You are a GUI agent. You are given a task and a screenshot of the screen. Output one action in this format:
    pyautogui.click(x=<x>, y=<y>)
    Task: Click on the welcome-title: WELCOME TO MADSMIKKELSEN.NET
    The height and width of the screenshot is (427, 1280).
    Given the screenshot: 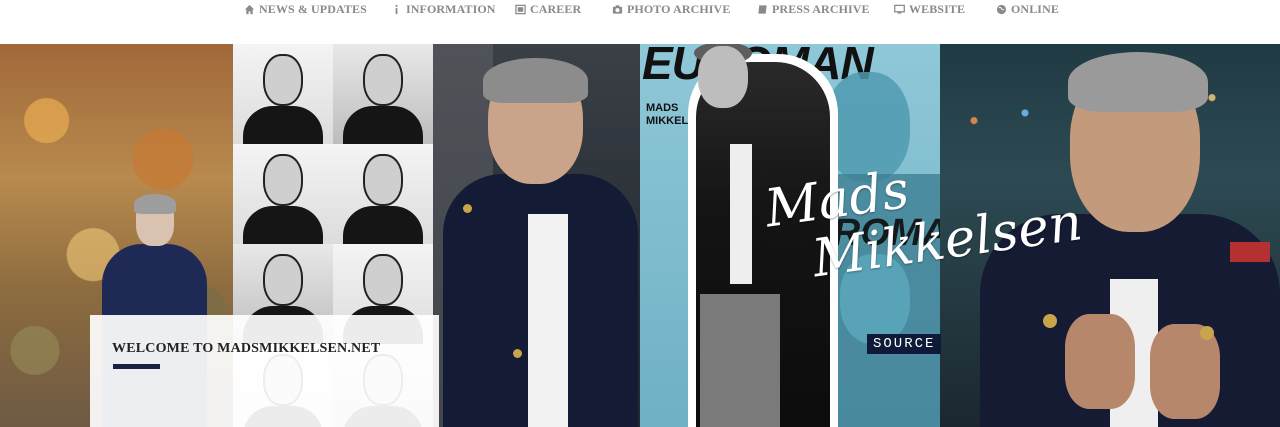 What is the action you would take?
    pyautogui.click(x=246, y=348)
    